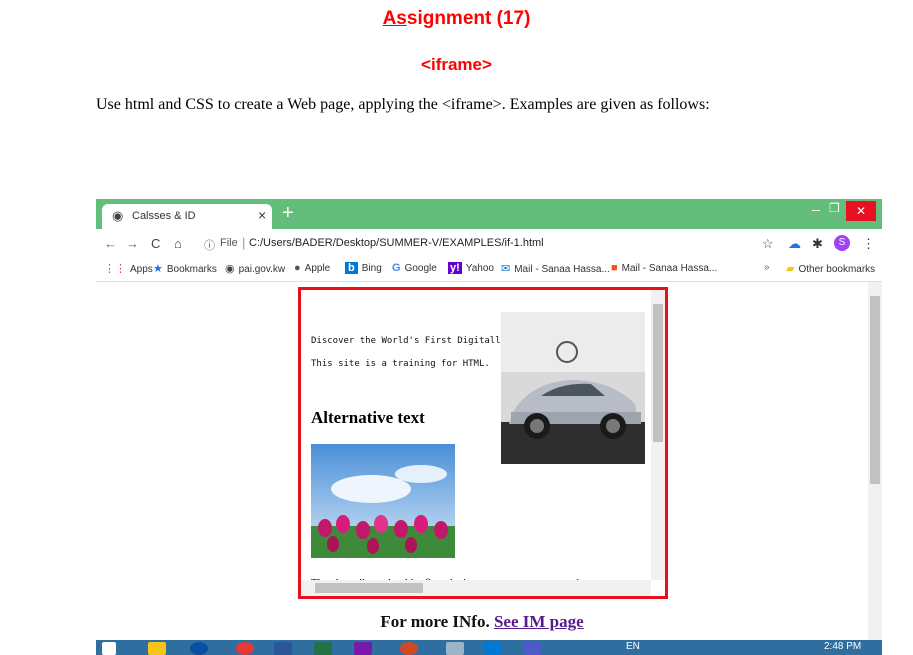  I want to click on browser-tab: ◉ Calsses & ID ×, so click(187, 216).